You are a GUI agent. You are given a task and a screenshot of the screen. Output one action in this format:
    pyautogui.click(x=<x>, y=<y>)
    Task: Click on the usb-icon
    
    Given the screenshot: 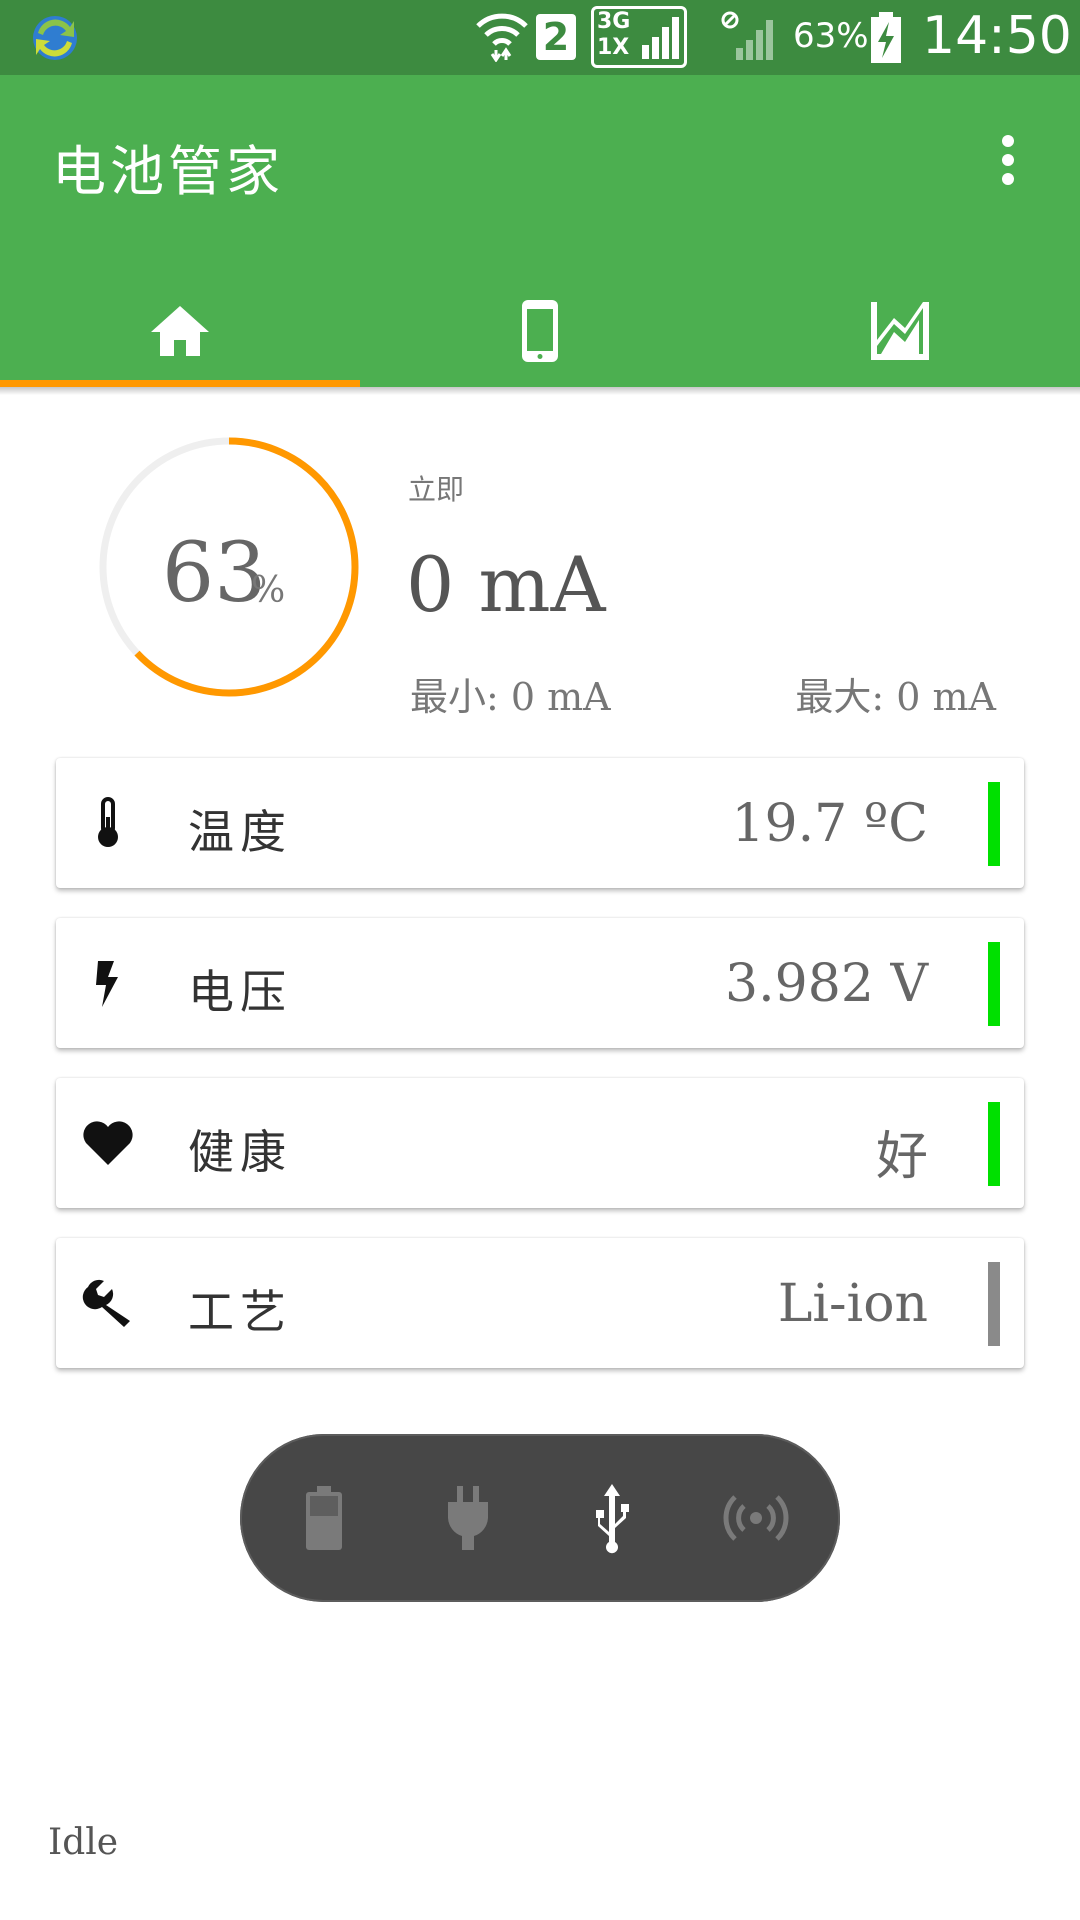 What is the action you would take?
    pyautogui.click(x=612, y=1518)
    